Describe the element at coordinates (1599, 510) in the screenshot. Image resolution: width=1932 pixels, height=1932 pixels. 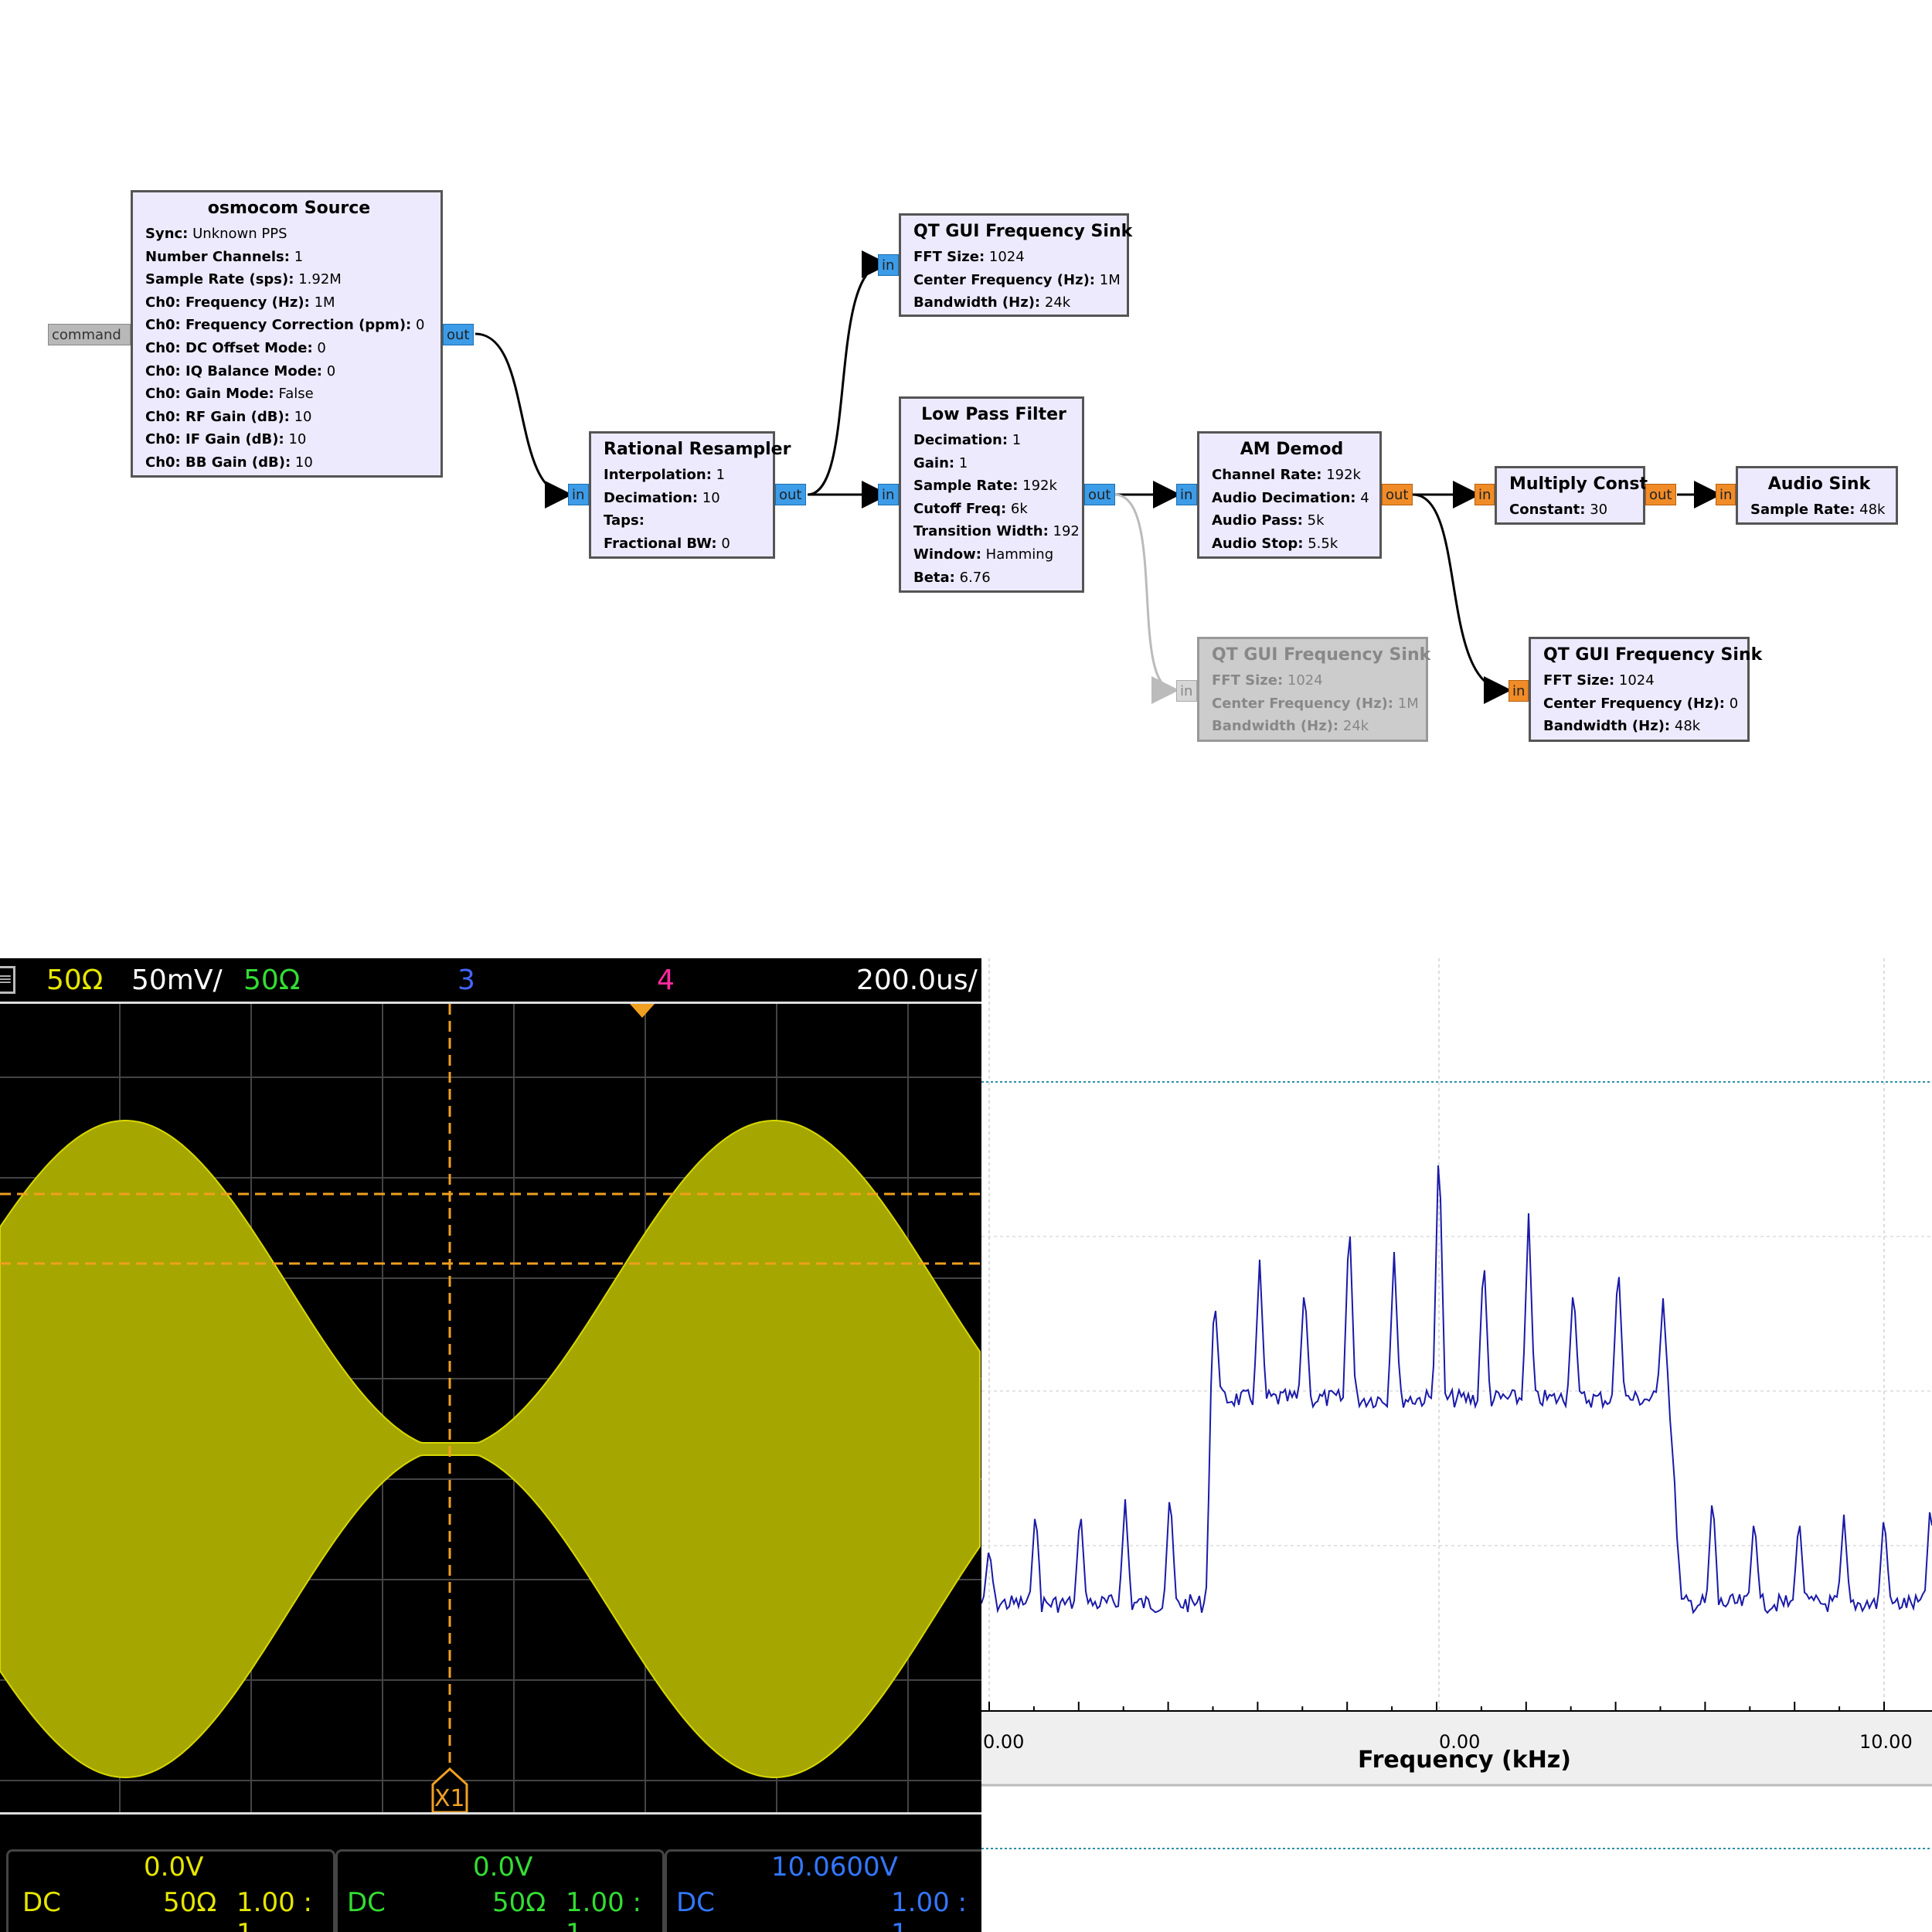
I see `param-value: 30` at that location.